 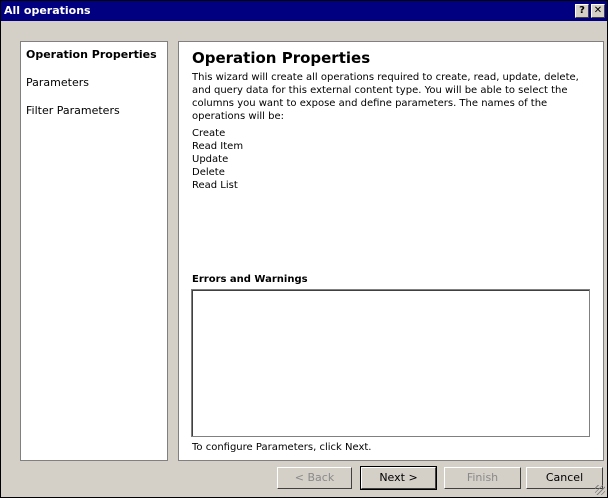 I want to click on nav-item-operation-properties: Operation Properties, so click(x=91, y=54).